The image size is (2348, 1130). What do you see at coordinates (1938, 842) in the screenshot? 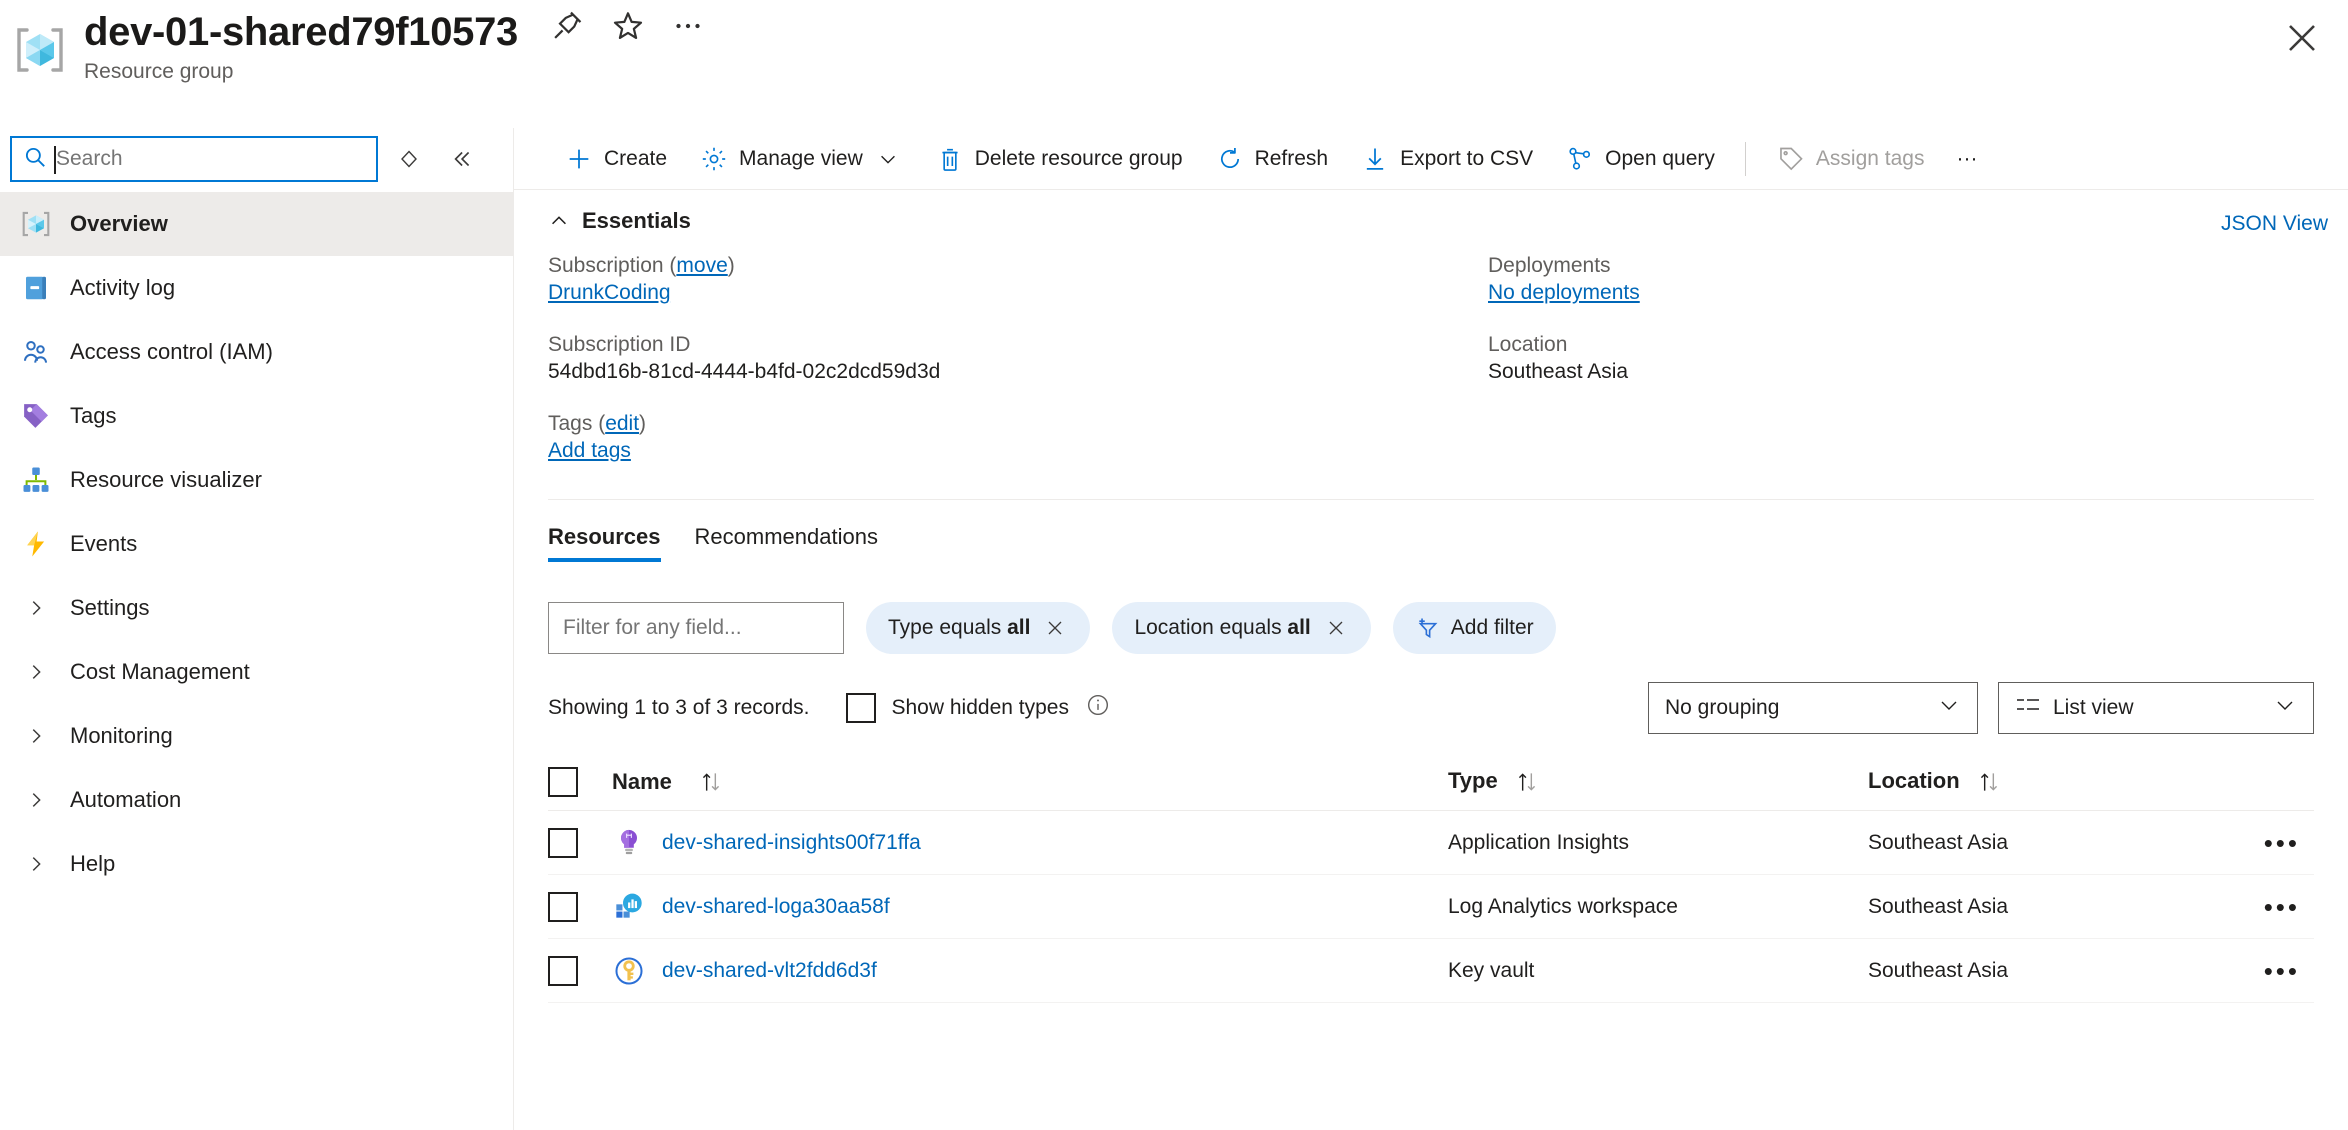
I see `row-location-cell: Southeast Asia` at bounding box center [1938, 842].